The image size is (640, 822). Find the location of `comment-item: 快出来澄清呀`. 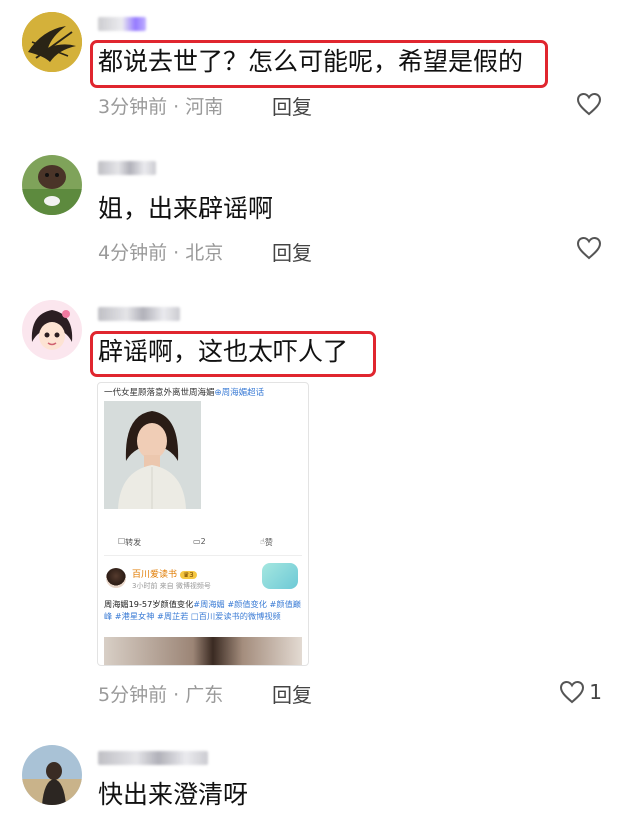

comment-item: 快出来澄清呀 is located at coordinates (320, 771).